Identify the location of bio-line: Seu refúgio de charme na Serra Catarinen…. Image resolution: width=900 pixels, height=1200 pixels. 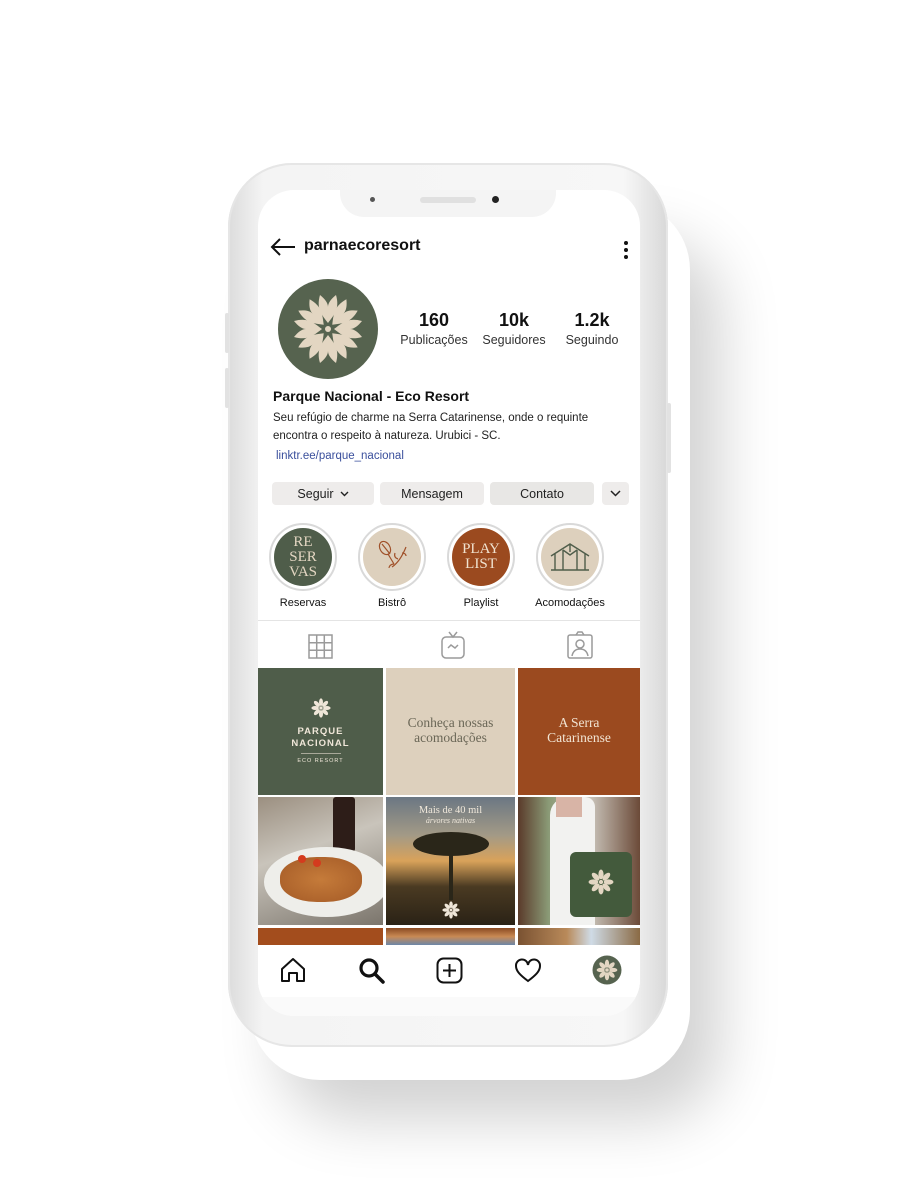
(431, 418).